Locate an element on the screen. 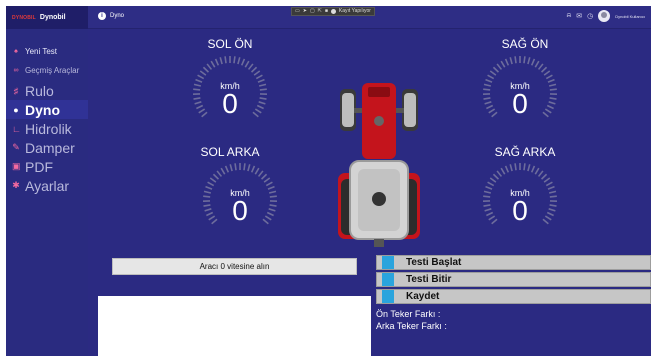  front-wheel-diff: Ön Teker Farkı : is located at coordinates (408, 314).